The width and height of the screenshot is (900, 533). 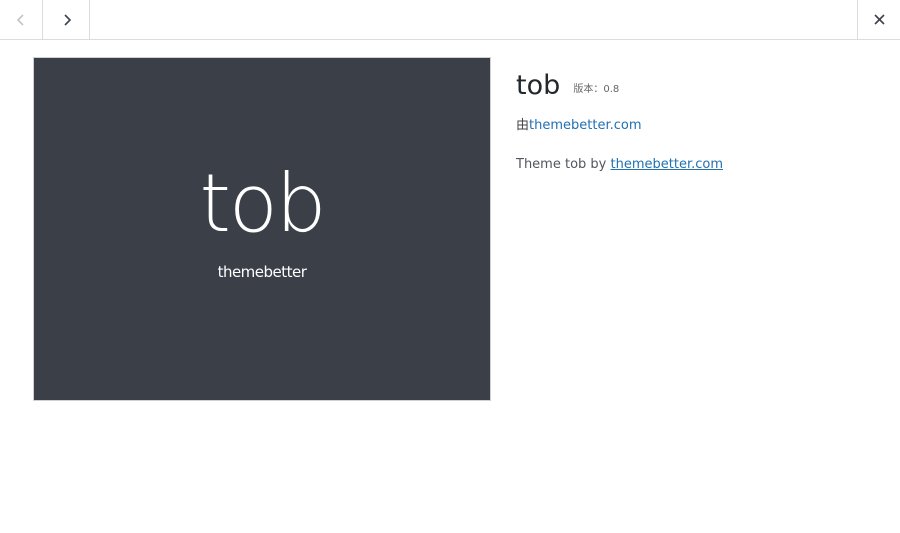 I want to click on author-prefix: 由, so click(x=523, y=125).